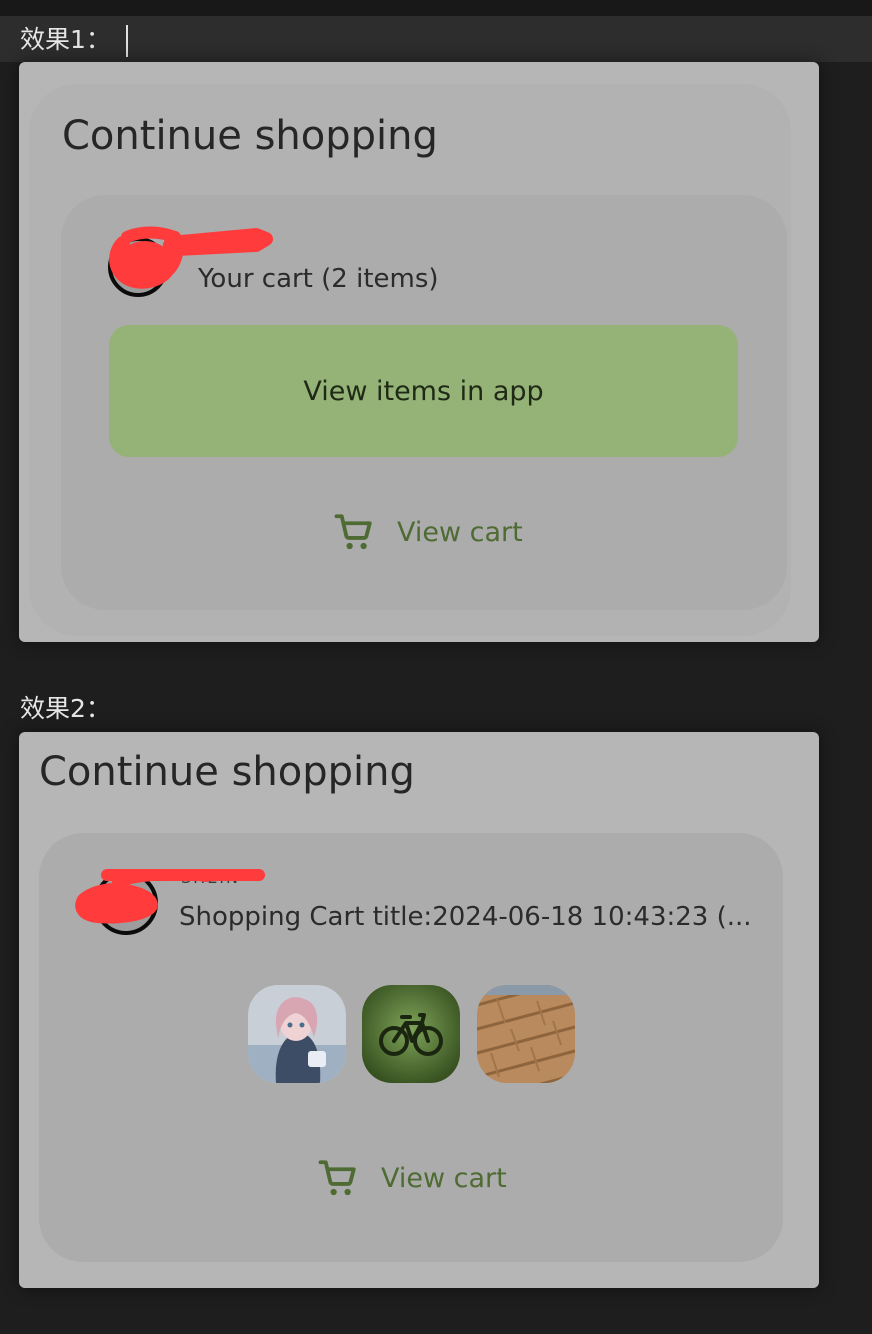 The width and height of the screenshot is (872, 1334). Describe the element at coordinates (127, 41) in the screenshot. I see `text-caret` at that location.